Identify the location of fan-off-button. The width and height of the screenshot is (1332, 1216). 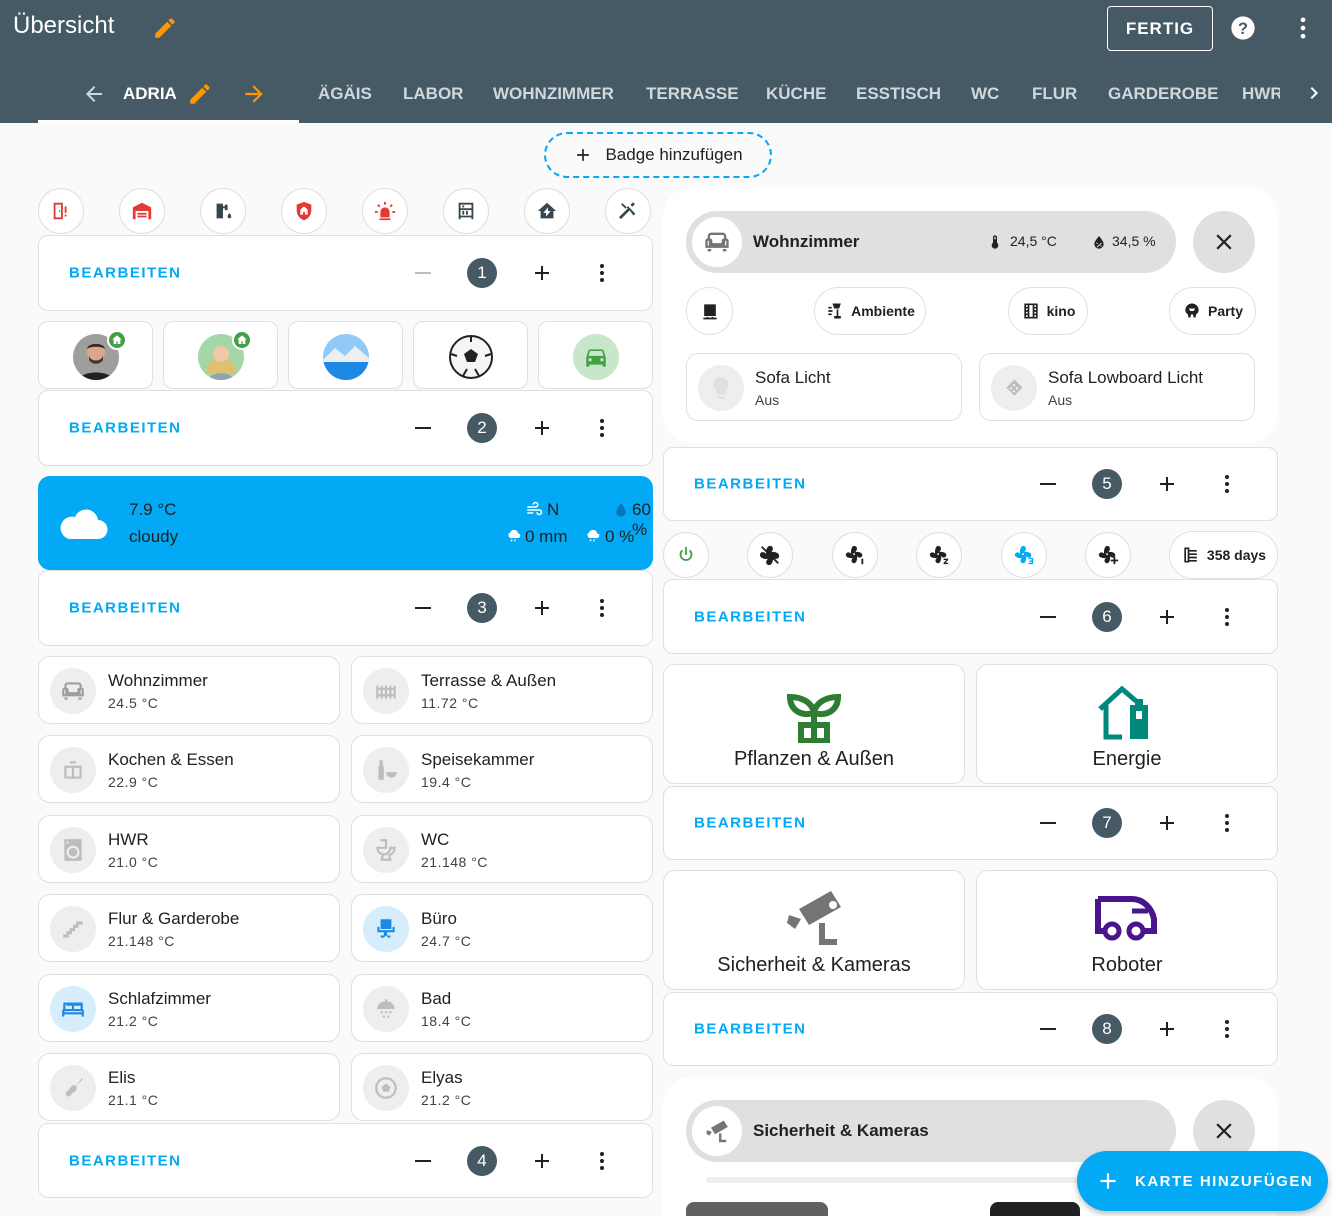
(770, 555).